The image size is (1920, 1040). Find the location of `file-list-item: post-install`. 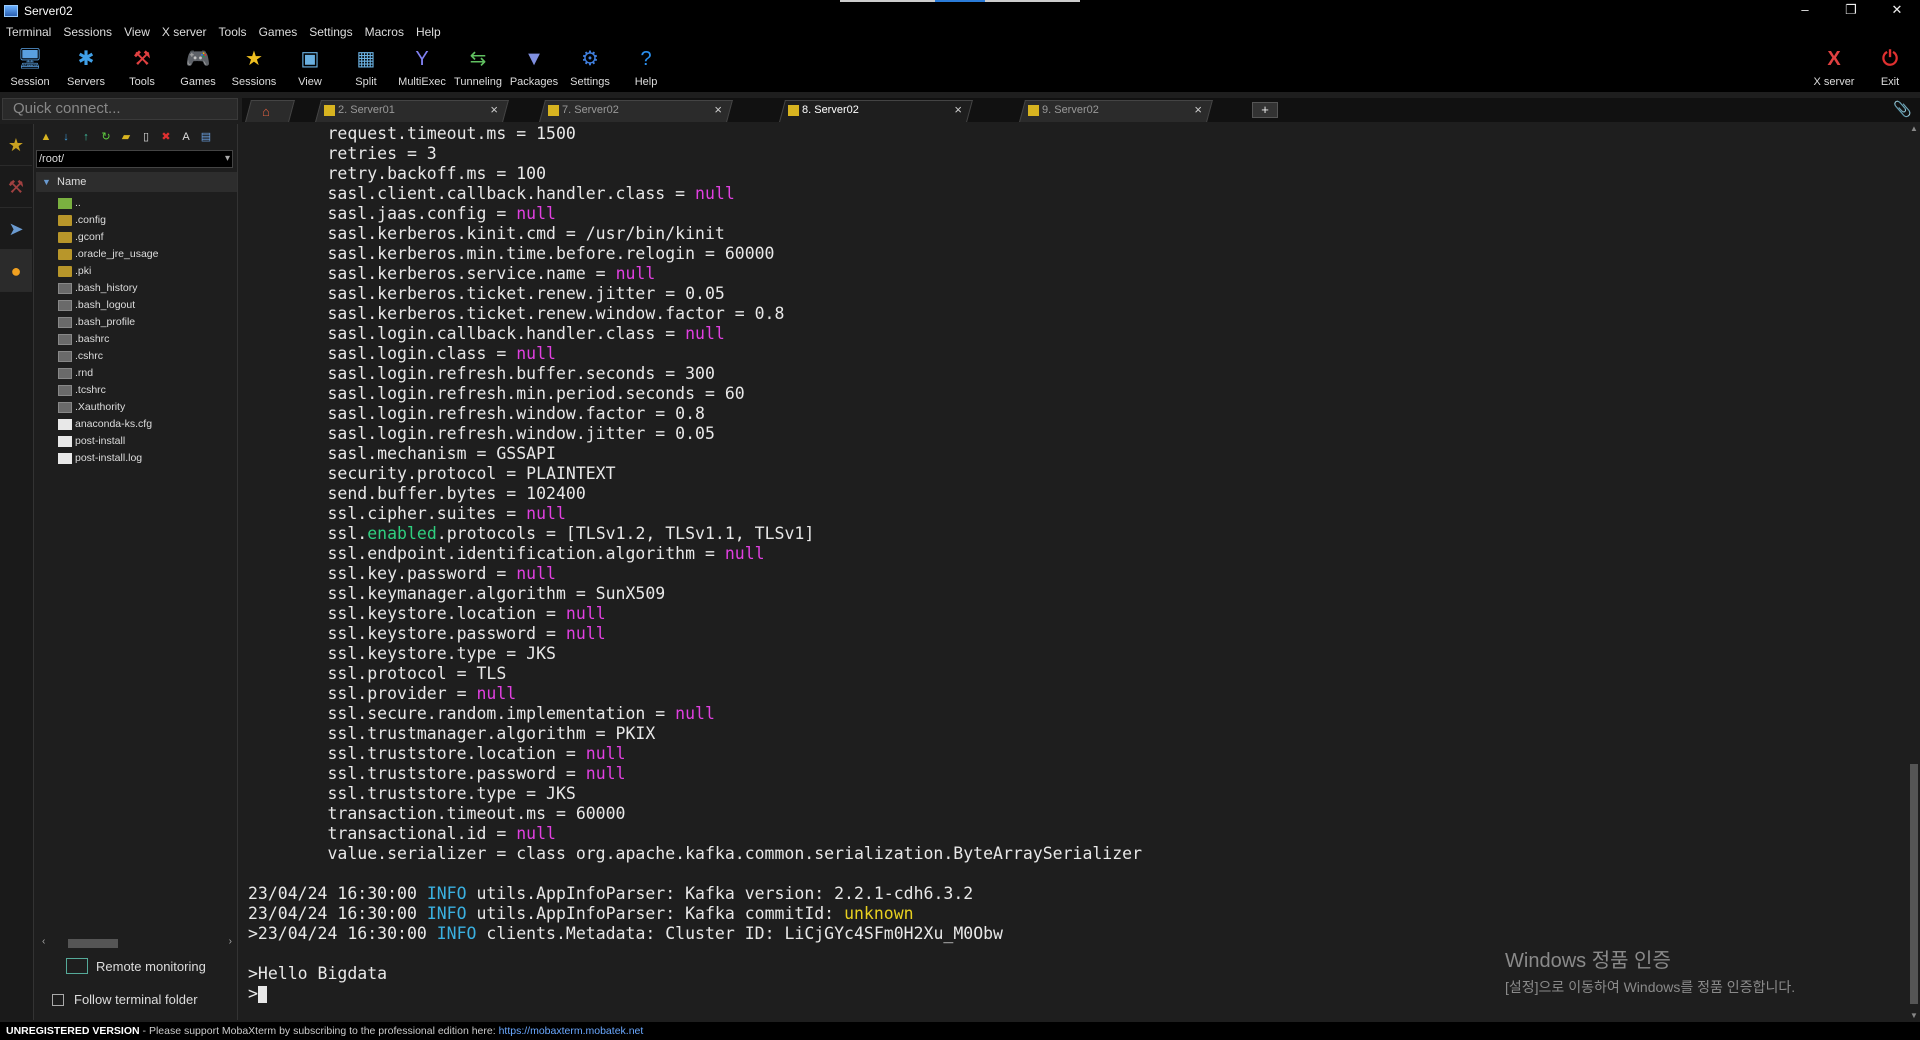

file-list-item: post-install is located at coordinates (136, 441).